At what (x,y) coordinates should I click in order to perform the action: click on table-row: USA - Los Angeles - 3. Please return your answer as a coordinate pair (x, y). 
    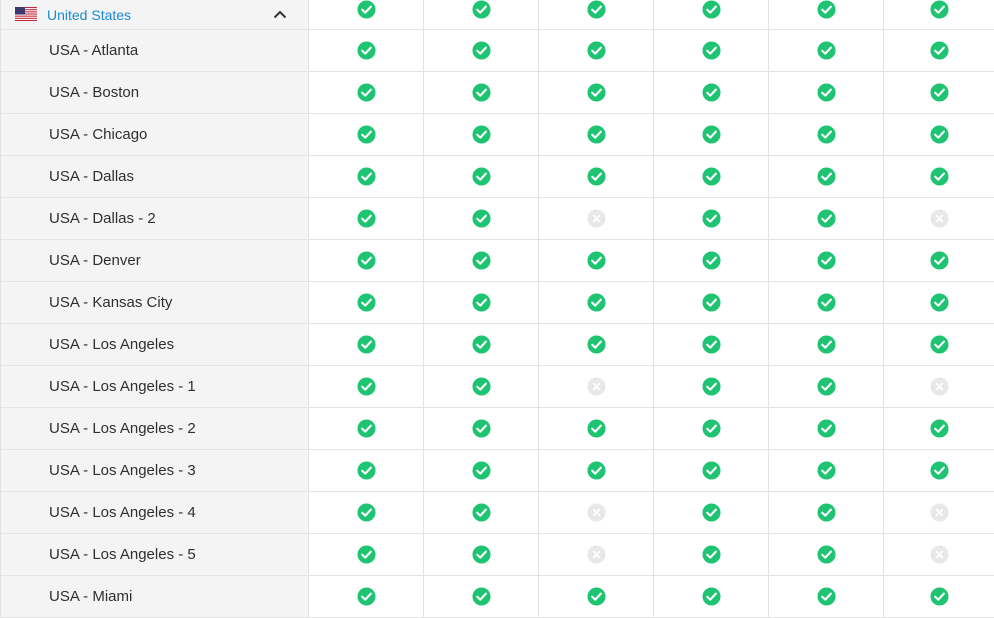
    Looking at the image, I should click on (497, 471).